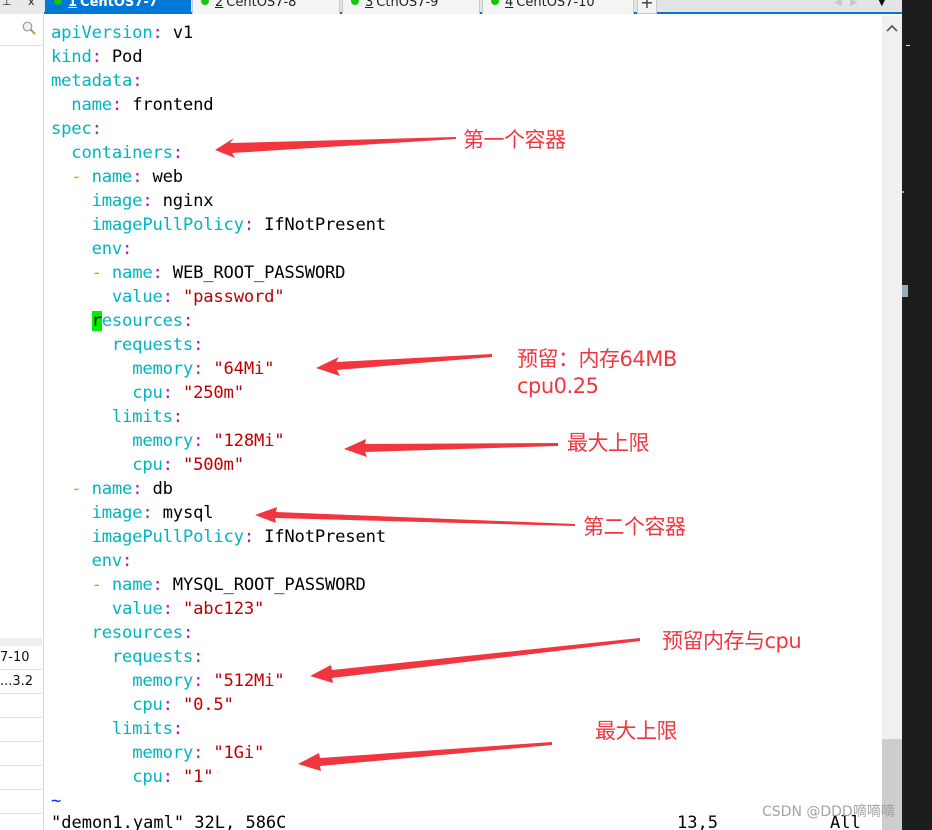 This screenshot has height=830, width=932. What do you see at coordinates (21, 642) in the screenshot?
I see `session-list-header` at bounding box center [21, 642].